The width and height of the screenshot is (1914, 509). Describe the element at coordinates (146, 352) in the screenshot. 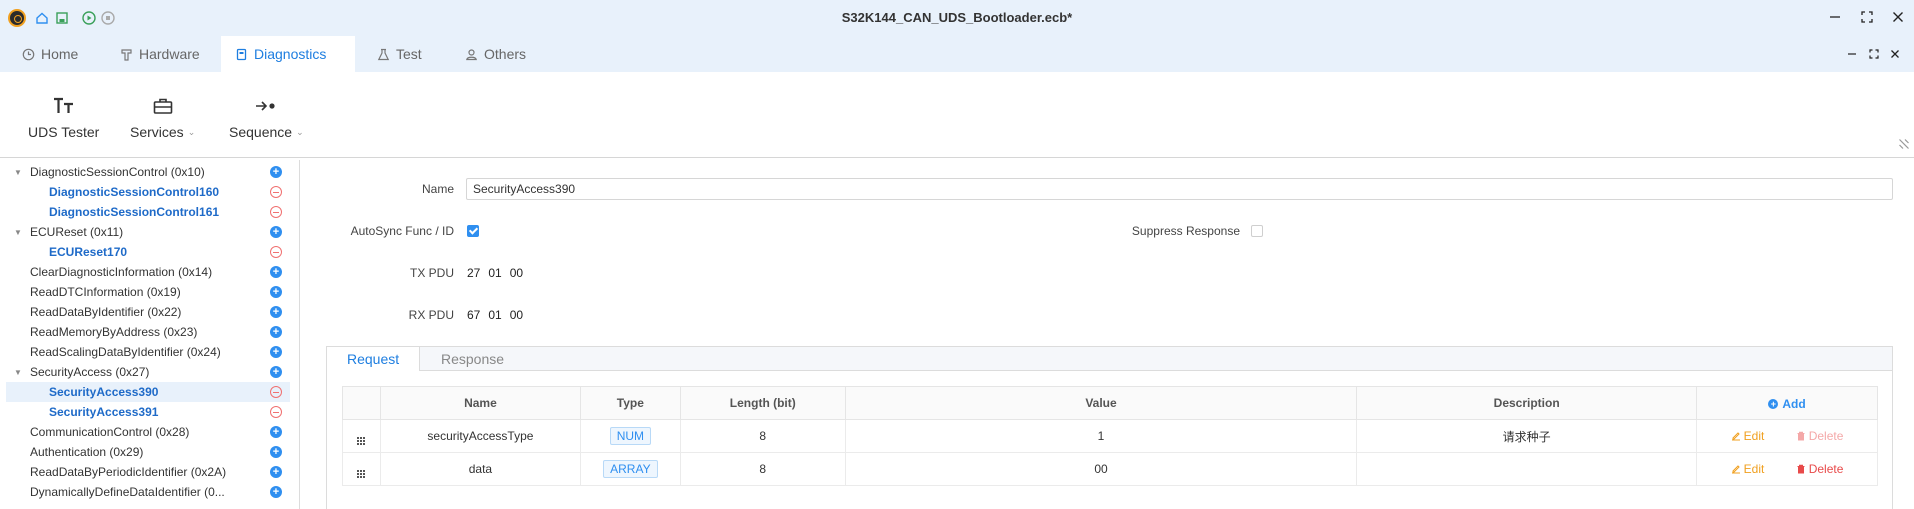

I see `tree-group: ReadScalingDataByIdentifier (0x24) +` at that location.